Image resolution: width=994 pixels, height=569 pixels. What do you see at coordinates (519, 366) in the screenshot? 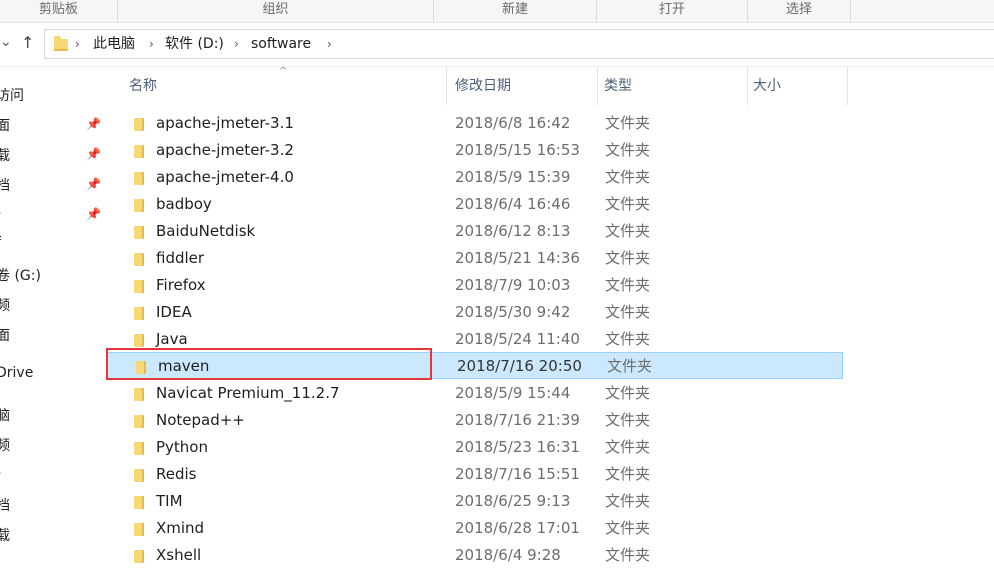
I see `file-date: 2018/7/16 20:50` at bounding box center [519, 366].